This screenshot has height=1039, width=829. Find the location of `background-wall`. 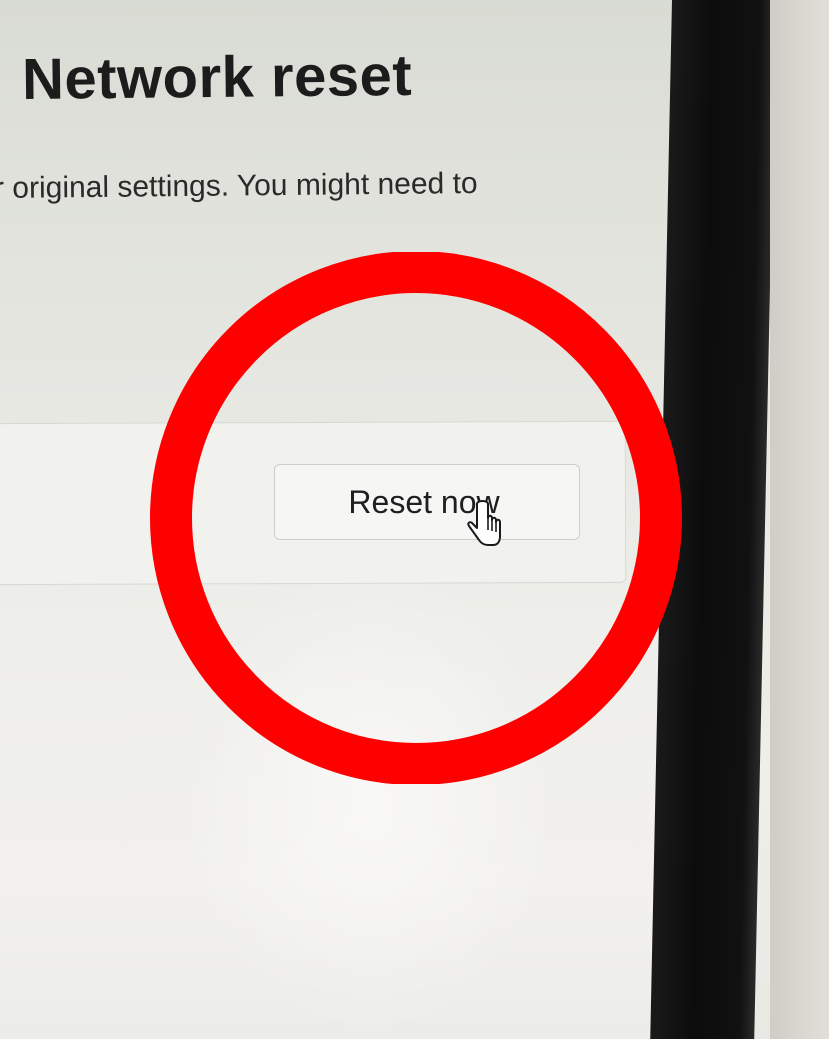

background-wall is located at coordinates (799, 519).